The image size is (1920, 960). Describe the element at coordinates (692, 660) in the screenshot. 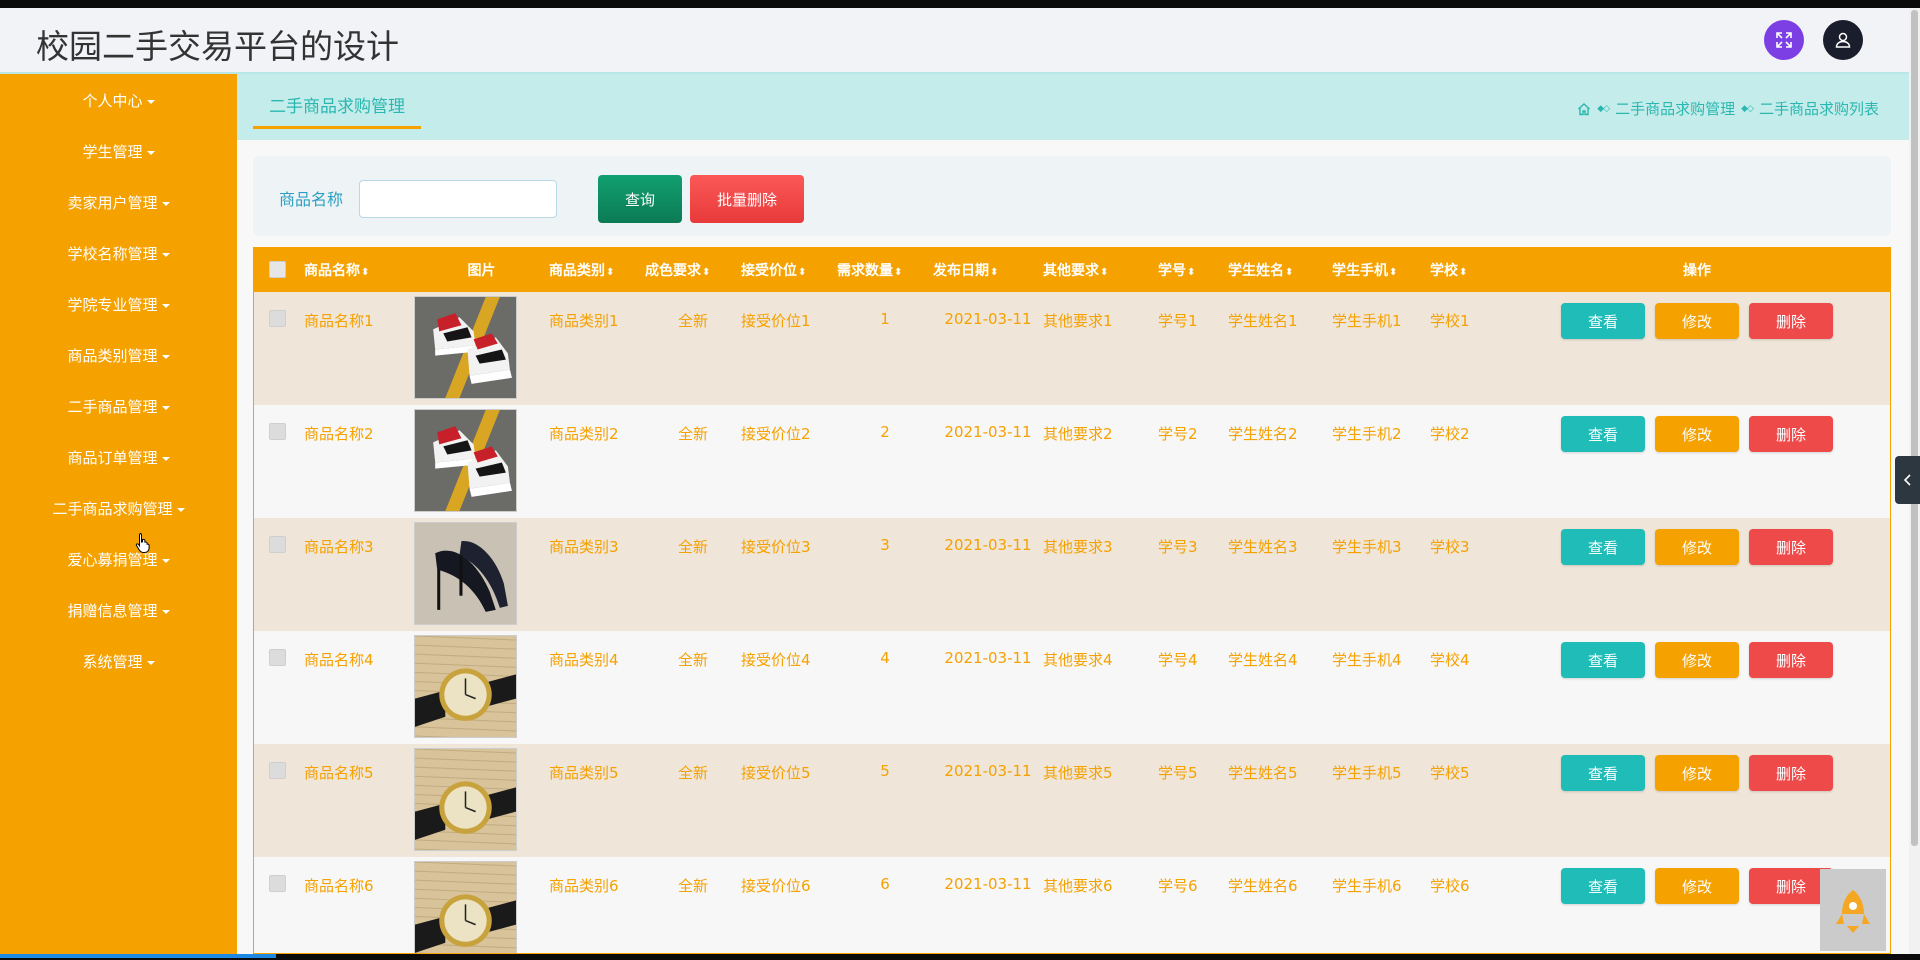

I see `cell-condition: 全新` at that location.